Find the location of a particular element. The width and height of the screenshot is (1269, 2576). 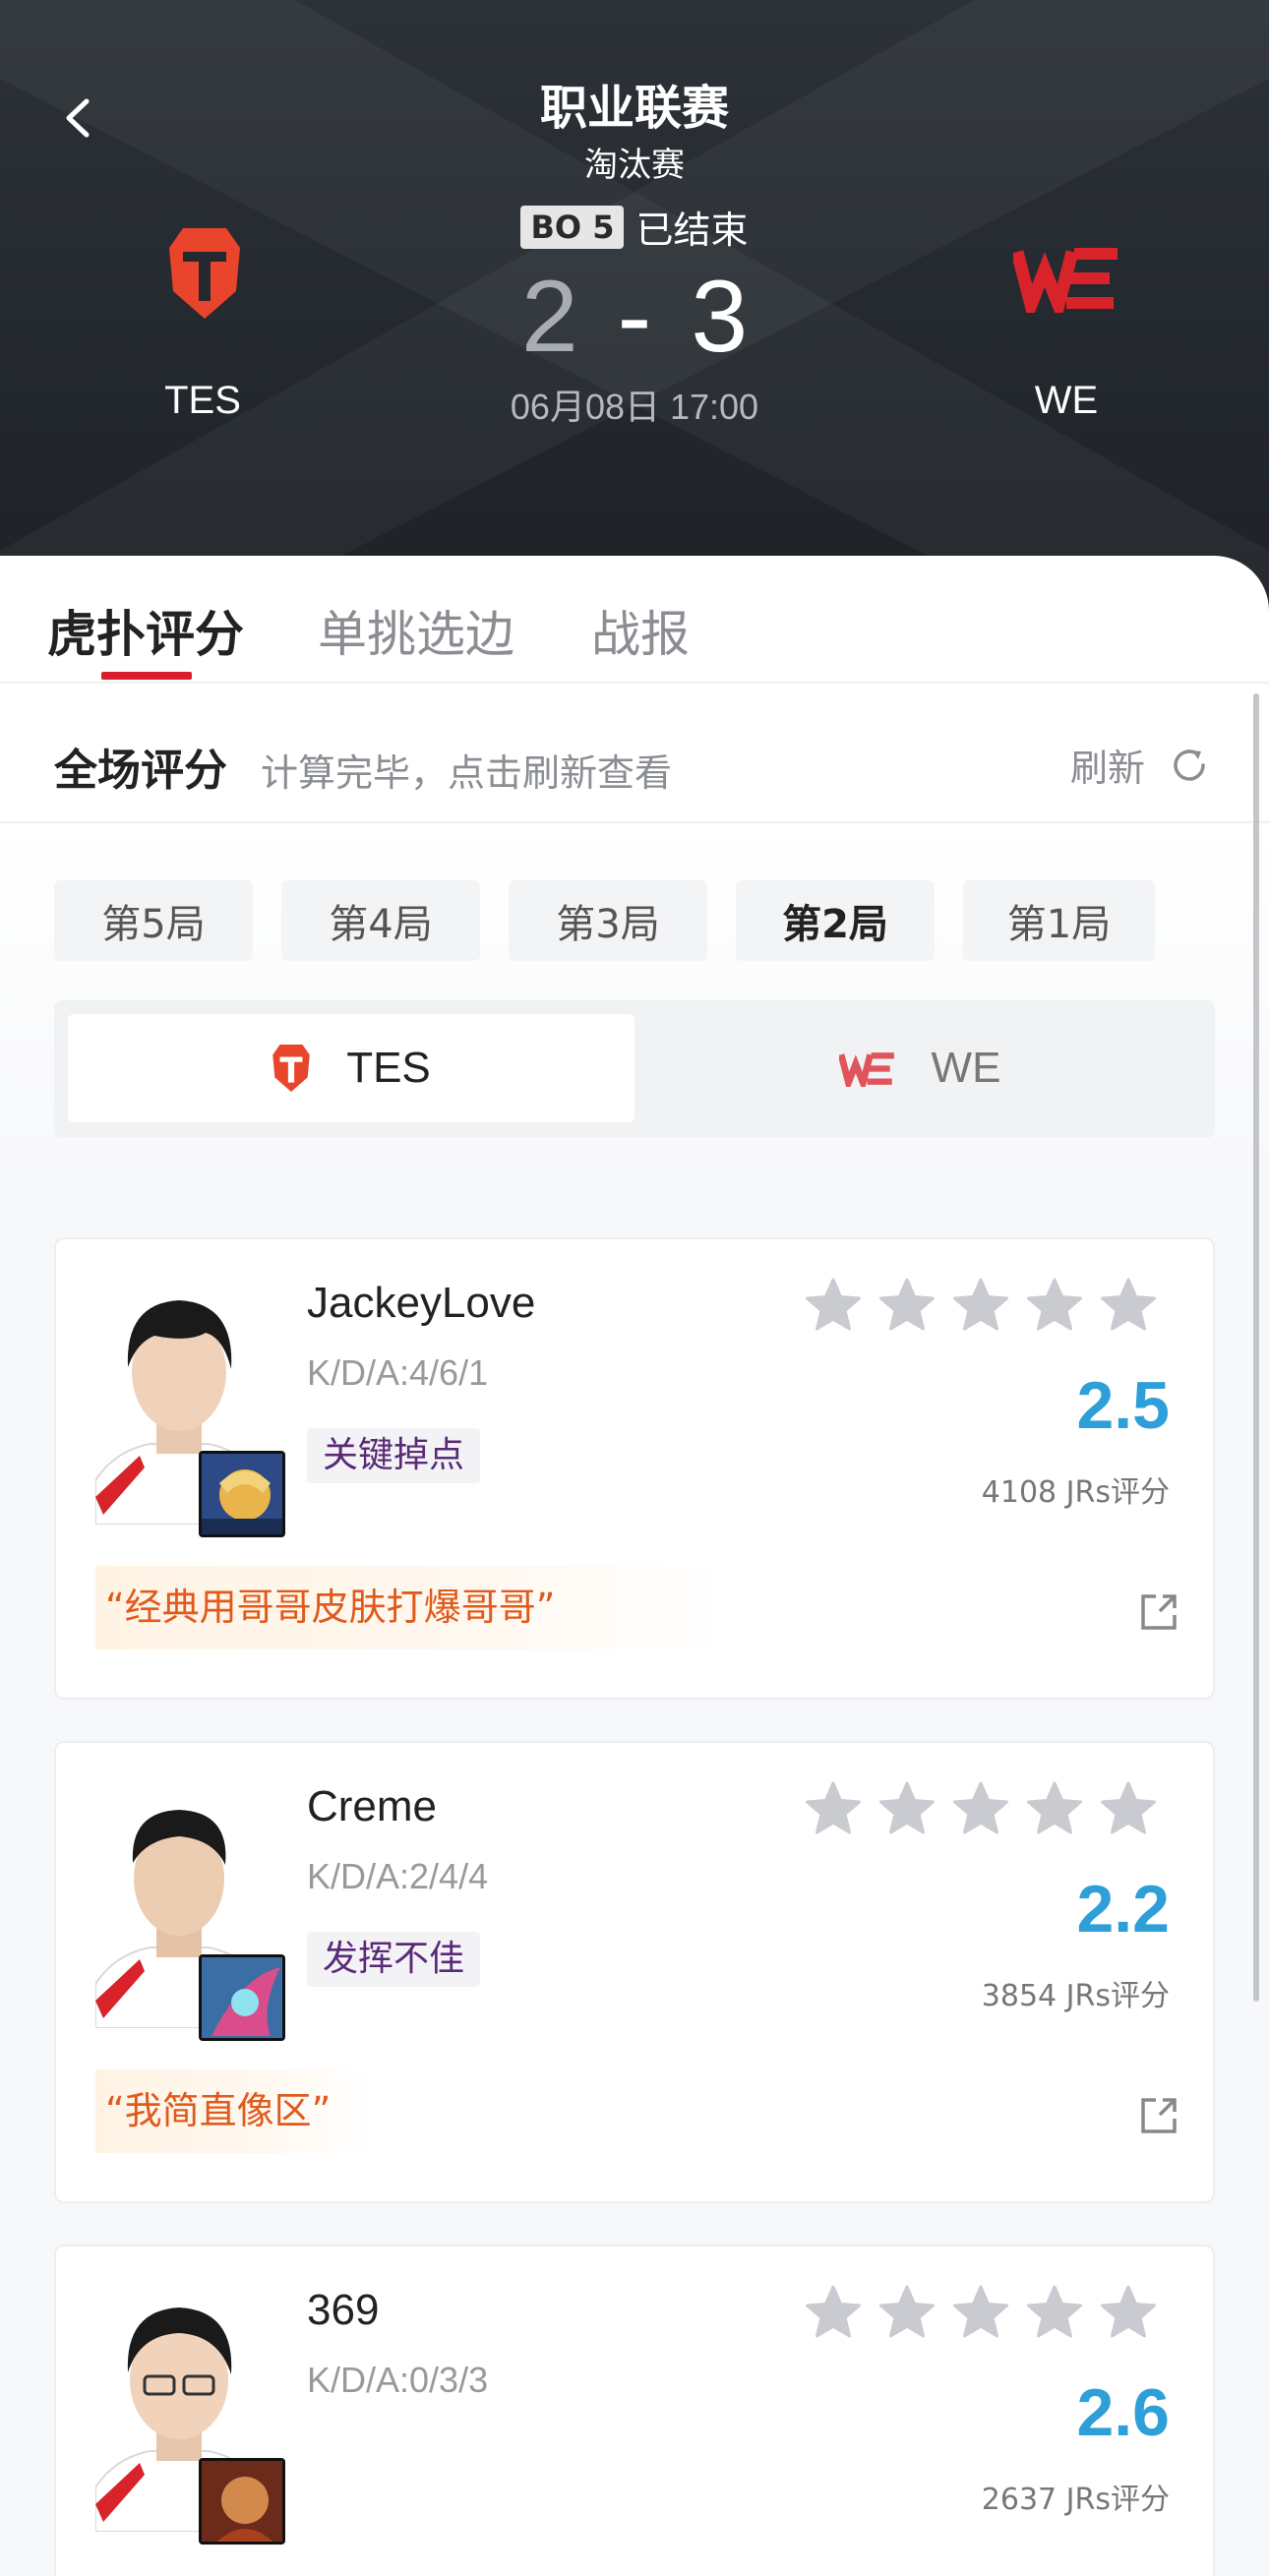

refresh-label: 刷新 is located at coordinates (1108, 769).